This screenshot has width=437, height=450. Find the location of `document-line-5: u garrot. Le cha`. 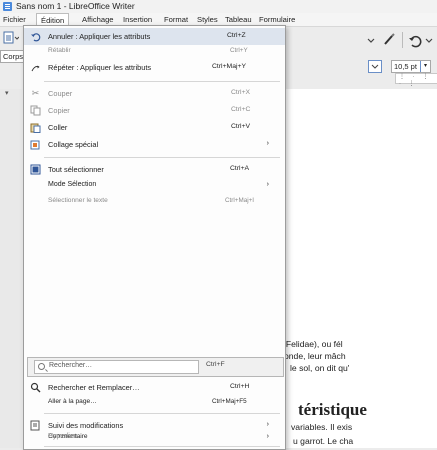

document-line-5: u garrot. Le cha is located at coordinates (323, 441).